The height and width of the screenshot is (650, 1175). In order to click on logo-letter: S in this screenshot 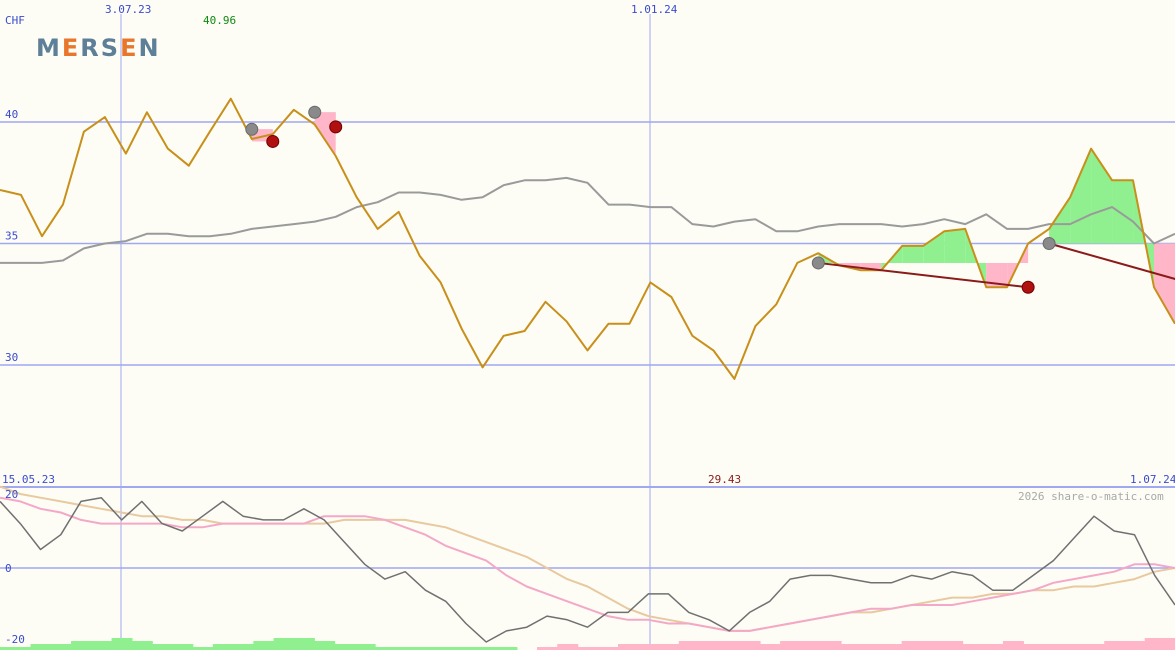, I will do `click(110, 48)`.